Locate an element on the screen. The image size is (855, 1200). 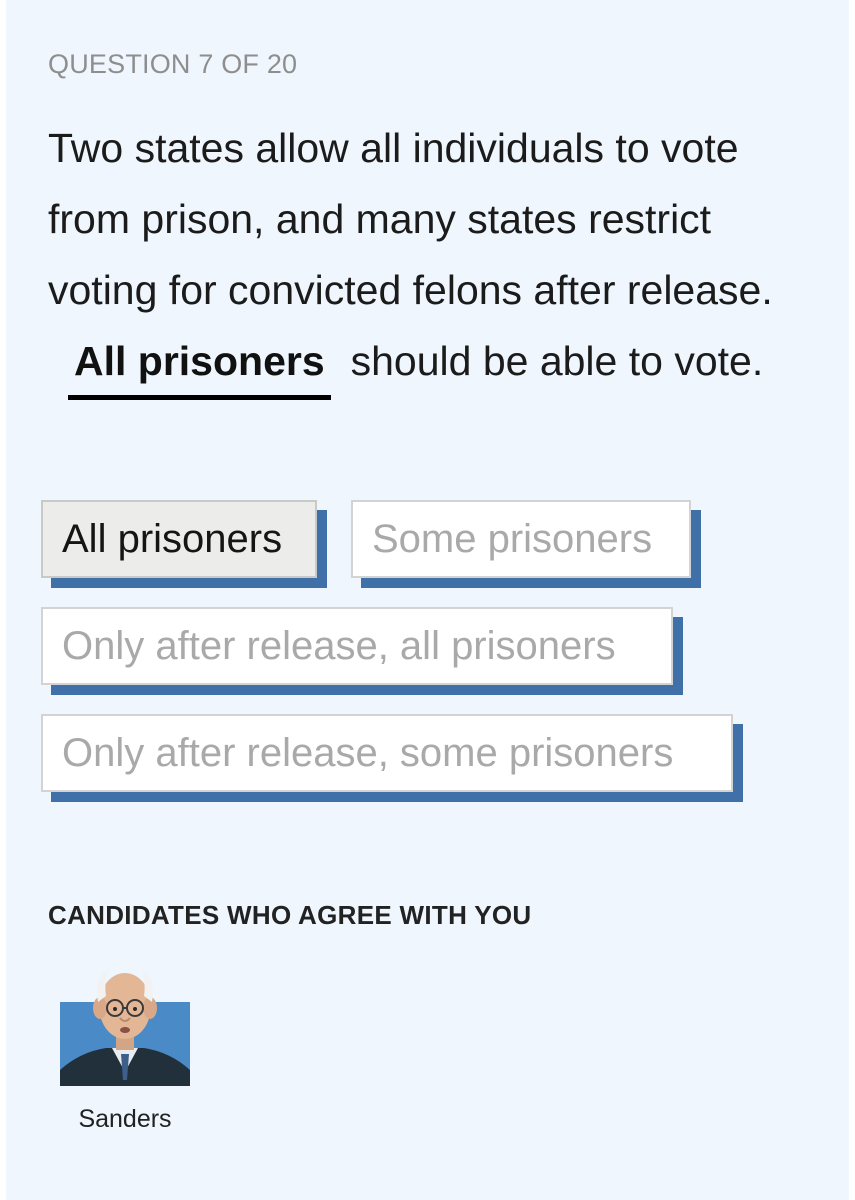
option-some-prisoners-button: Some prisoners is located at coordinates (521, 539).